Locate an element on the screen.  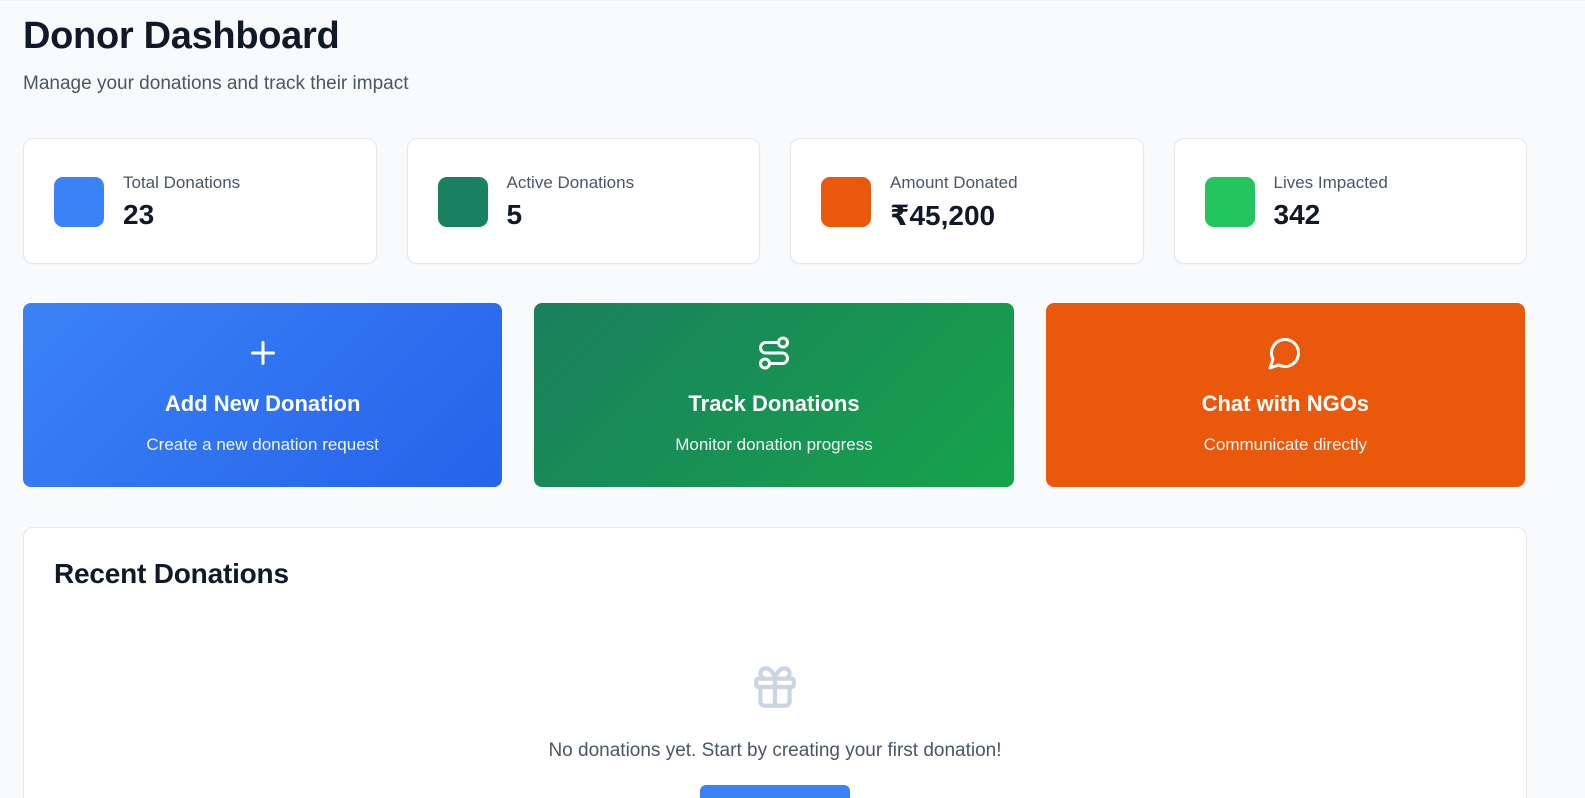
plus-icon is located at coordinates (262, 353).